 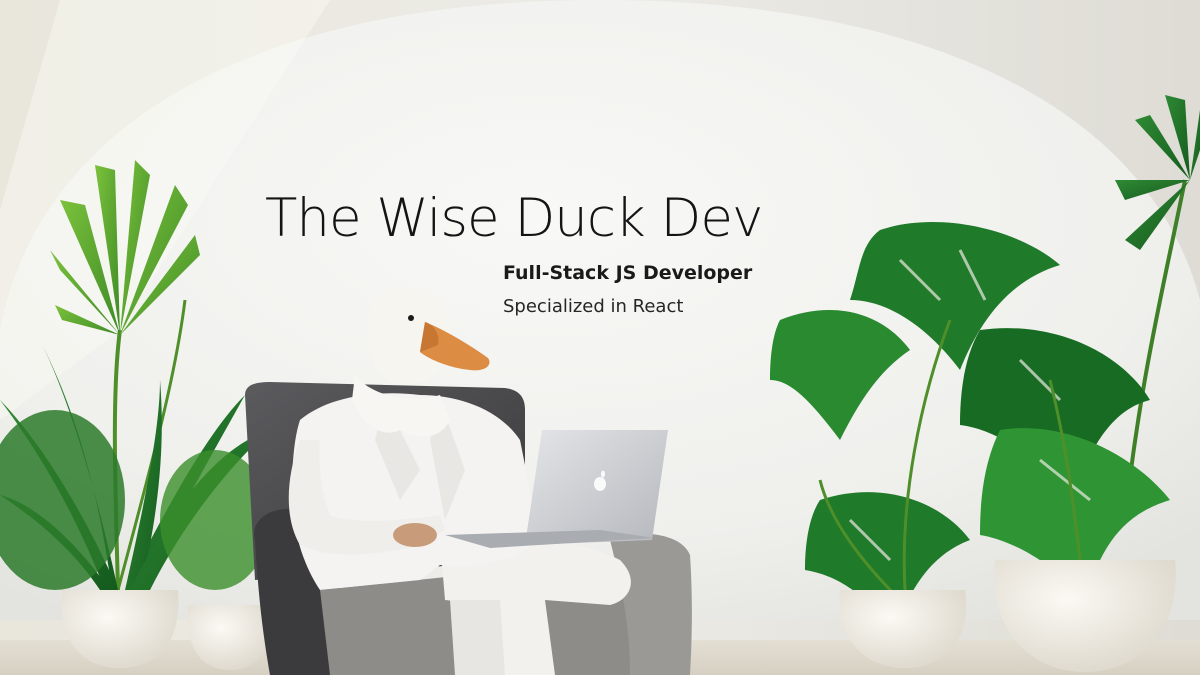 What do you see at coordinates (593, 306) in the screenshot?
I see `banner-tagline: Specialized in React` at bounding box center [593, 306].